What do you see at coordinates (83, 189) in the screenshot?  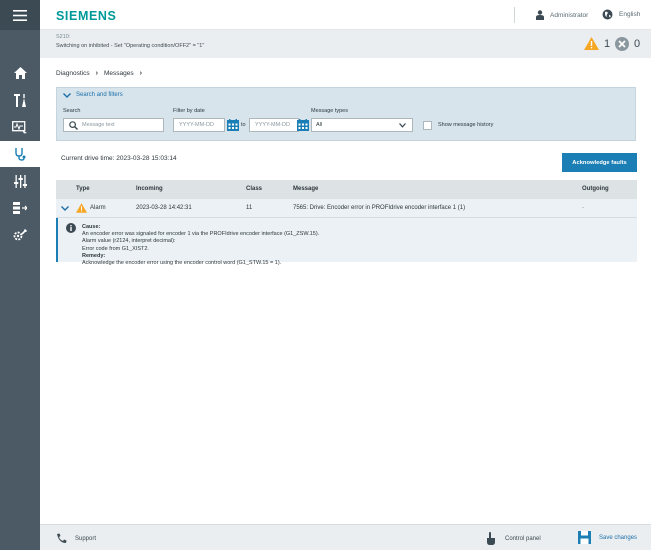 I see `column-type: Type` at bounding box center [83, 189].